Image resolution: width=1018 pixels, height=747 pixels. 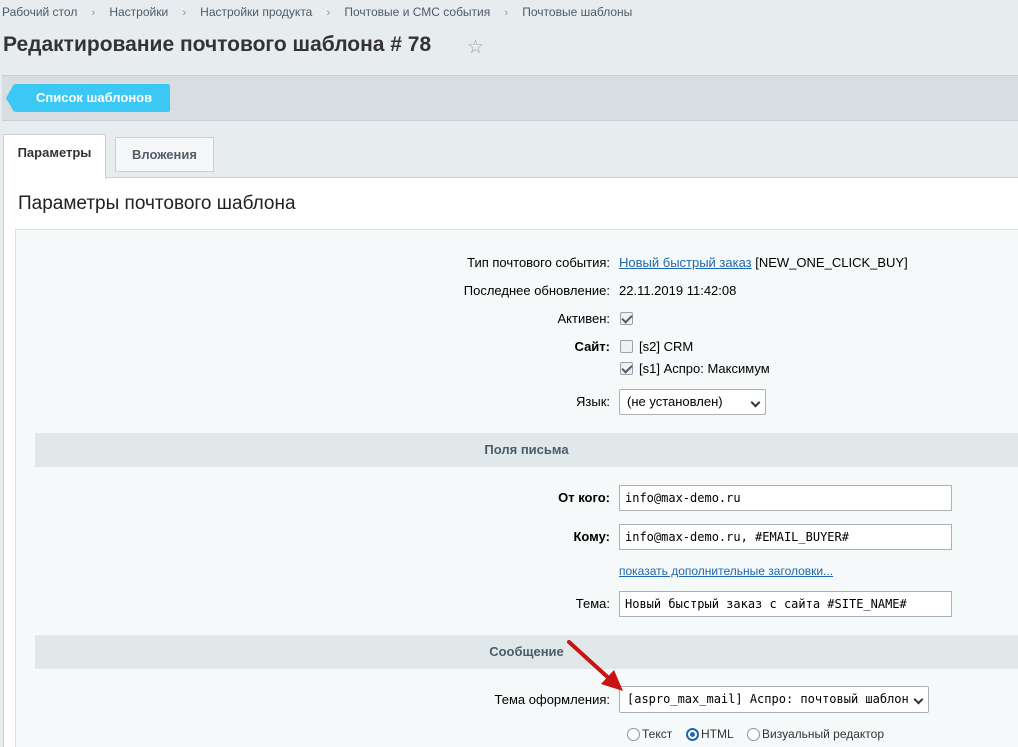 What do you see at coordinates (592, 603) in the screenshot?
I see `subject-label: Тема:` at bounding box center [592, 603].